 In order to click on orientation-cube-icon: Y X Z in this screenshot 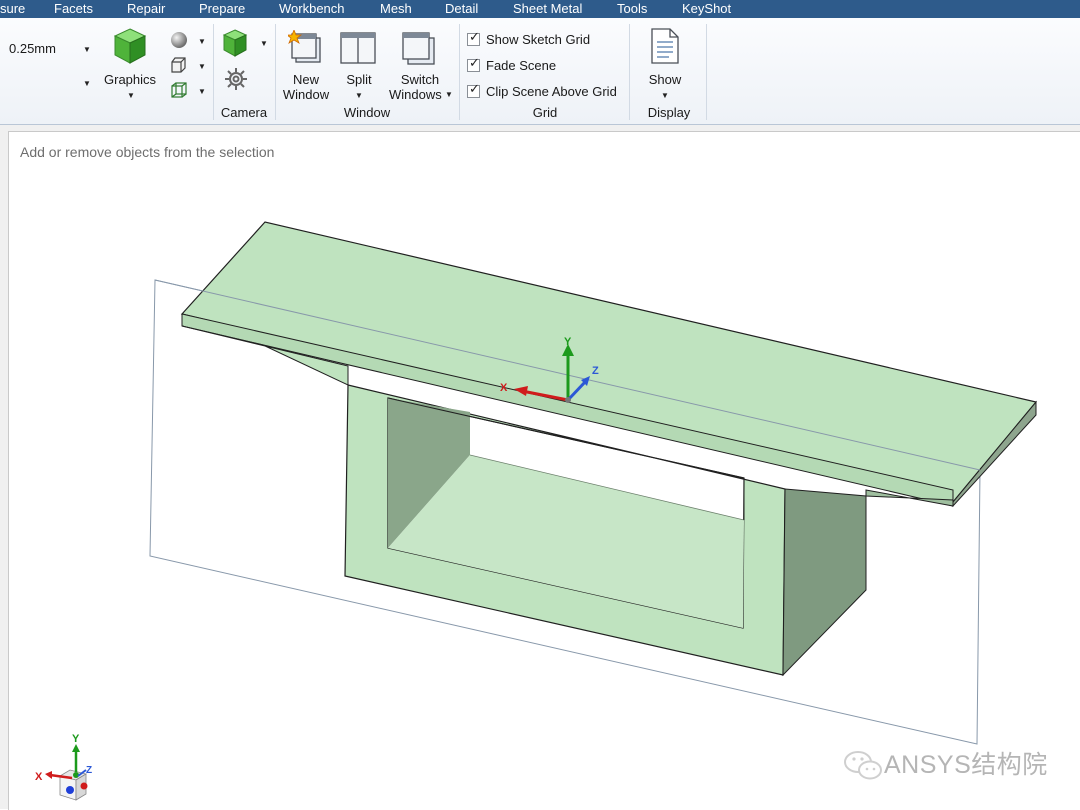, I will do `click(63, 767)`.